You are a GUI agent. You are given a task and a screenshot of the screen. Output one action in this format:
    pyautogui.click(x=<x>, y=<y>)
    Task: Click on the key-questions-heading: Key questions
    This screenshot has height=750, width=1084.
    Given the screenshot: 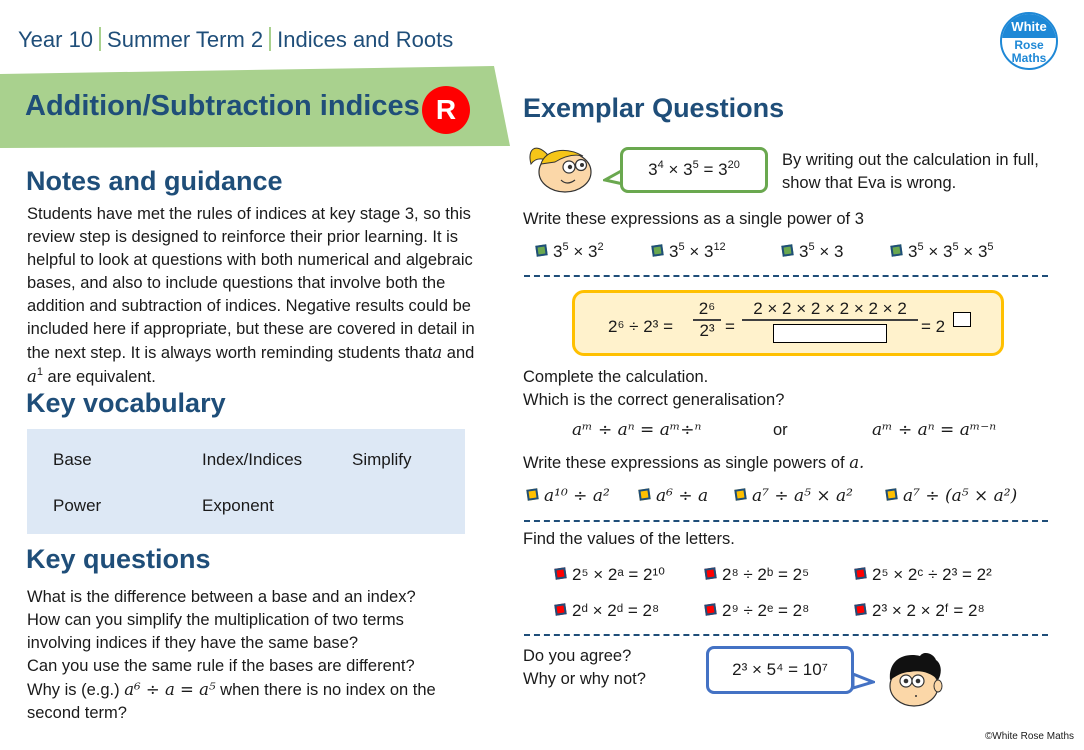 What is the action you would take?
    pyautogui.click(x=118, y=559)
    